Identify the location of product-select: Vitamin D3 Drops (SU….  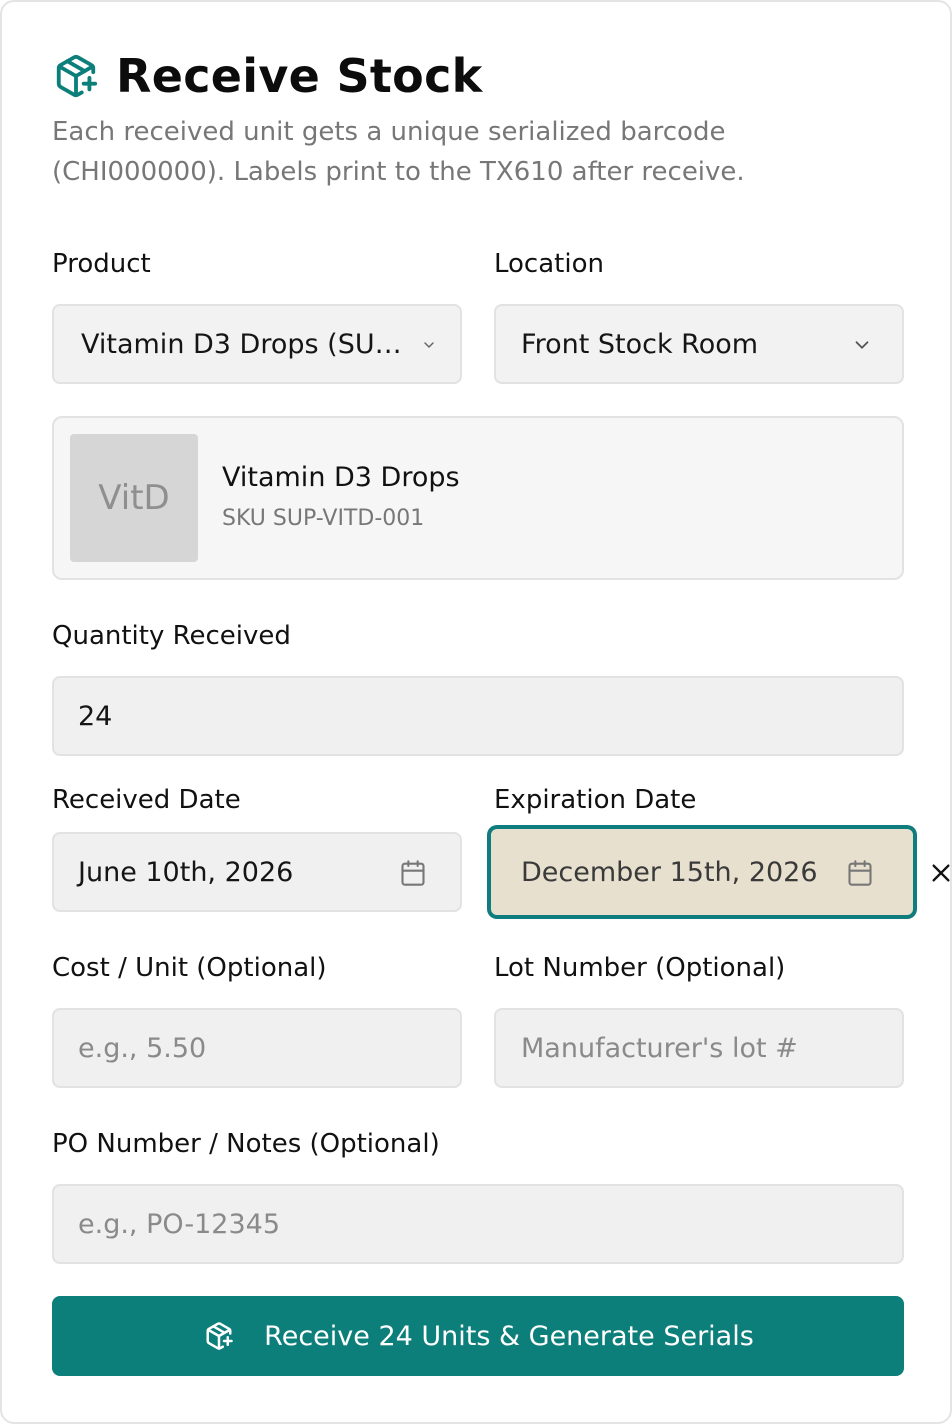
(257, 344).